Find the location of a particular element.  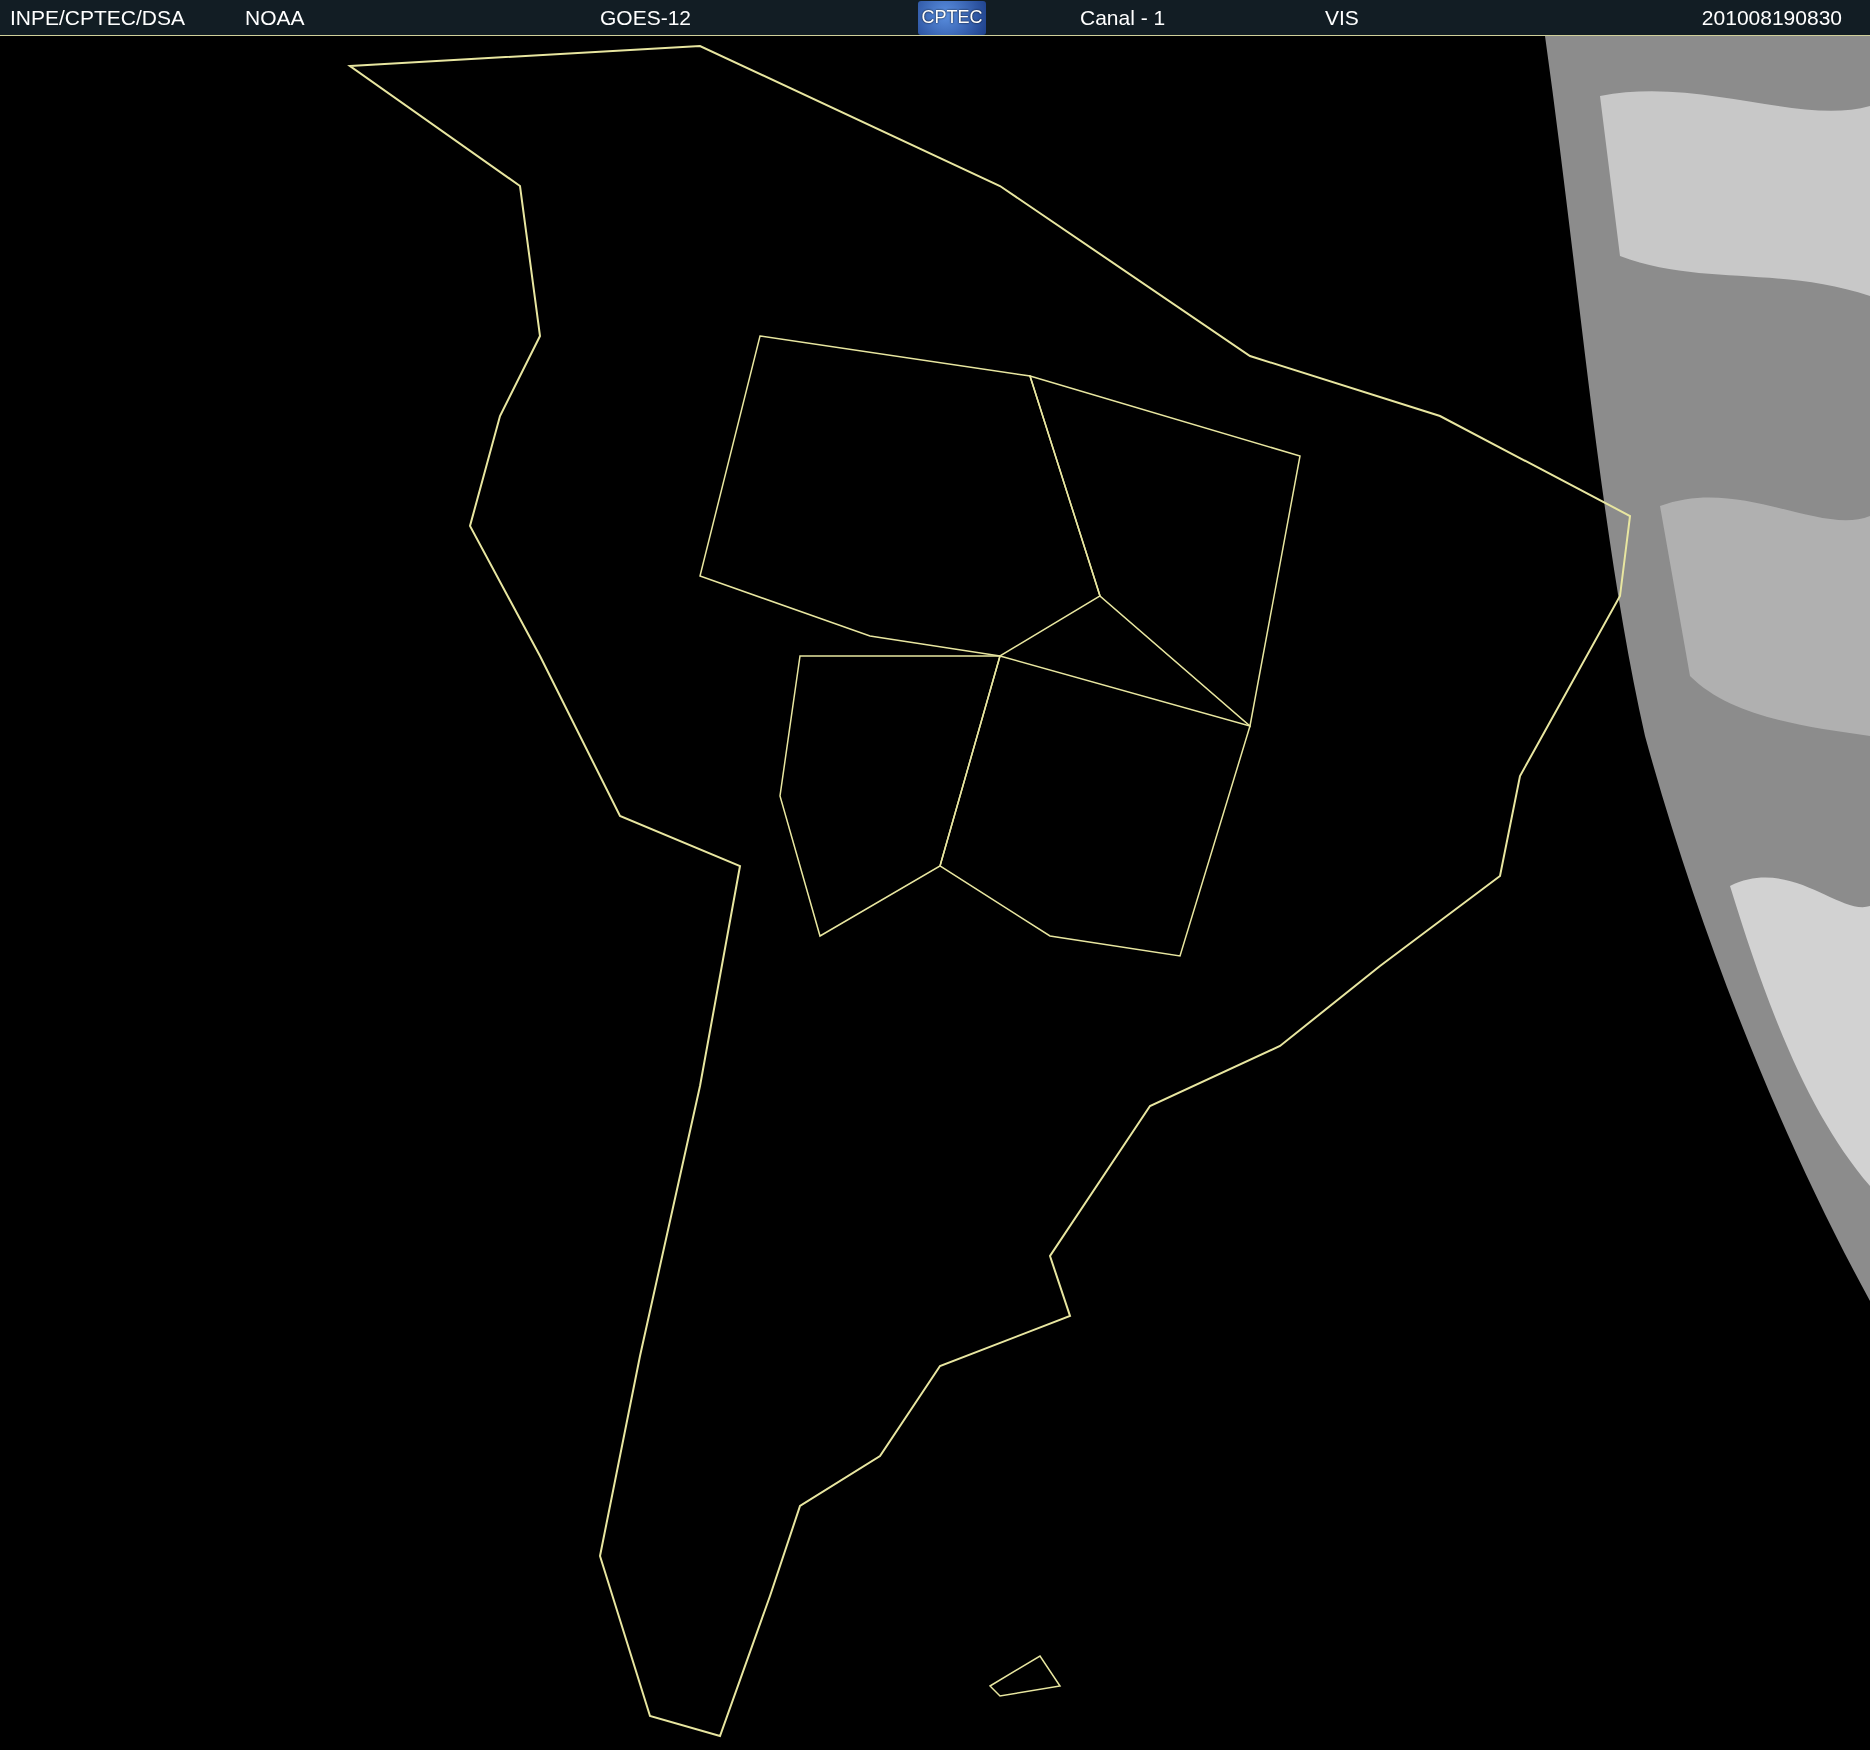

agency-label: NOAA is located at coordinates (275, 17).